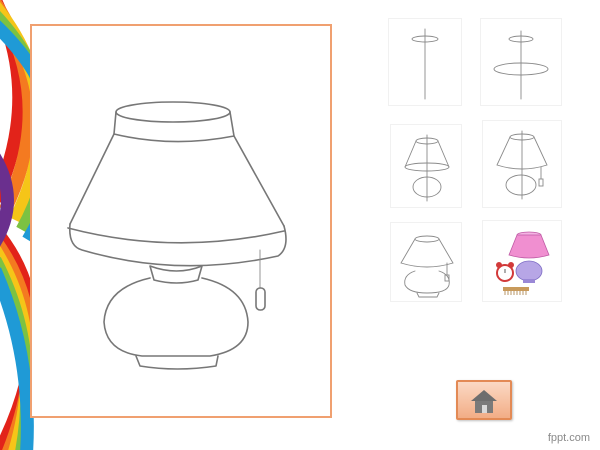 The width and height of the screenshot is (600, 450). Describe the element at coordinates (427, 266) in the screenshot. I see `lamp-step-5-lineart-icon` at that location.